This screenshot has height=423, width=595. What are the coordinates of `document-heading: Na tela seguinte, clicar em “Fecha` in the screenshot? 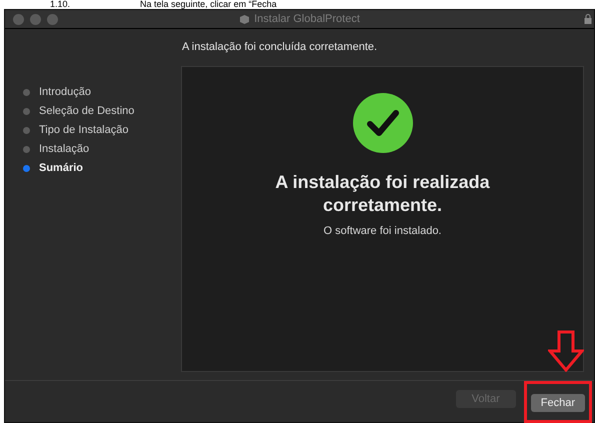 It's located at (208, 4).